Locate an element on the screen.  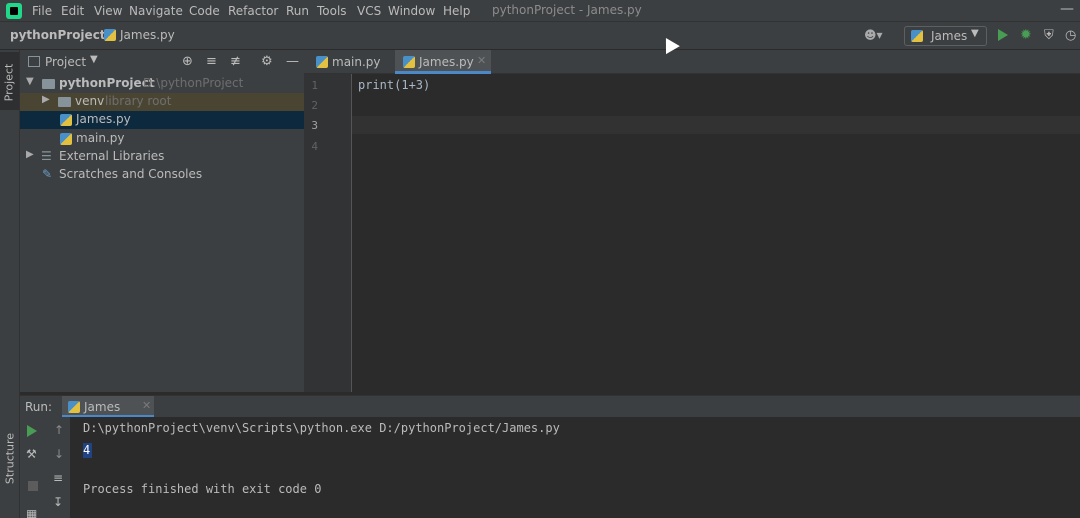
library-icon: ☰ is located at coordinates (46, 156).